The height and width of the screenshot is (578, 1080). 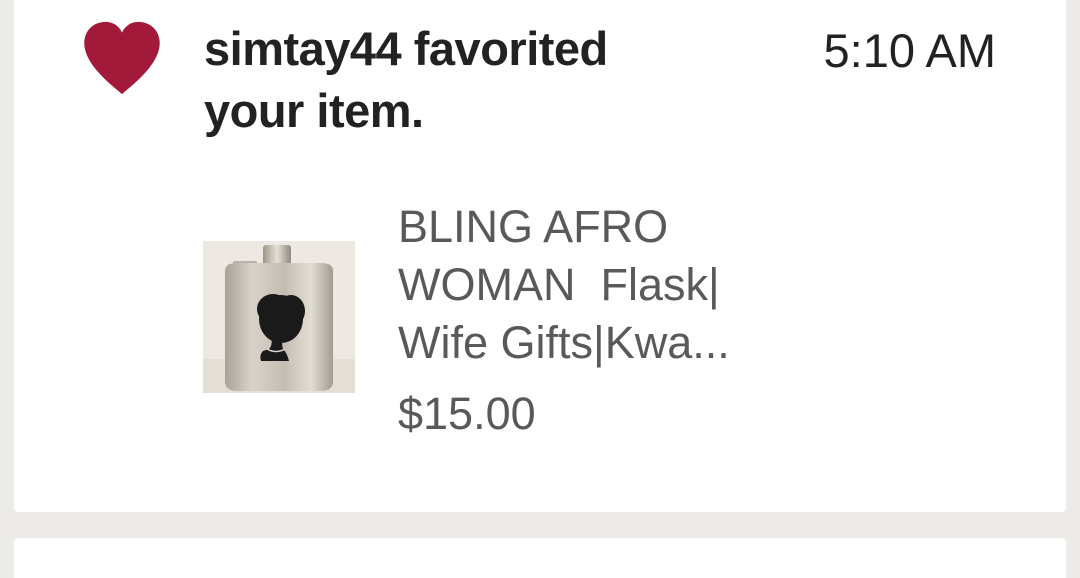 What do you see at coordinates (540, 558) in the screenshot?
I see `next-notification-card` at bounding box center [540, 558].